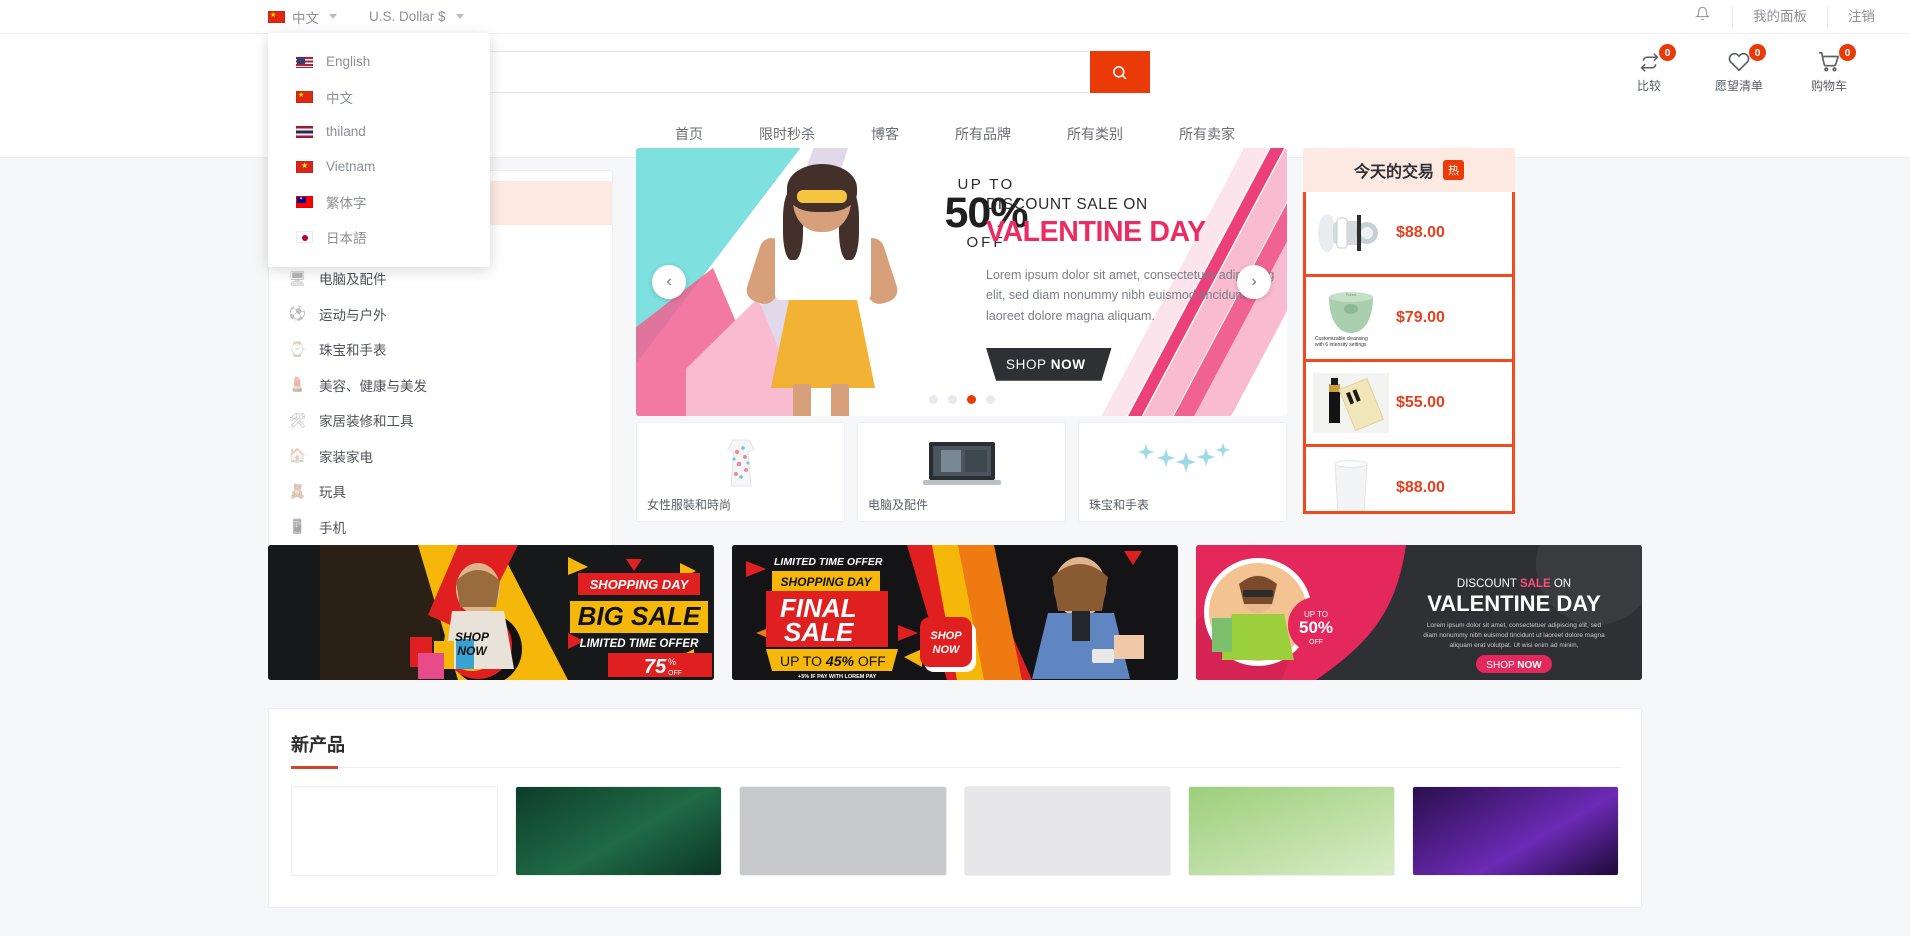 Image resolution: width=1910 pixels, height=936 pixels. I want to click on flag-cn-icon, so click(276, 16).